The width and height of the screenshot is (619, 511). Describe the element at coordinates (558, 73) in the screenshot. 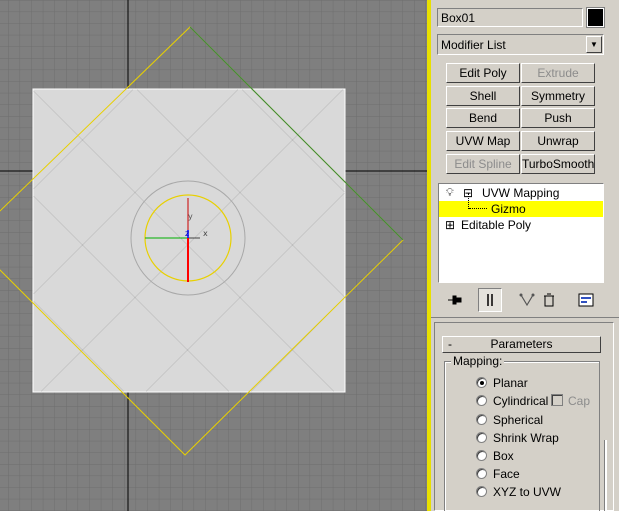

I see `modifier-button-extrude: Extrude` at that location.